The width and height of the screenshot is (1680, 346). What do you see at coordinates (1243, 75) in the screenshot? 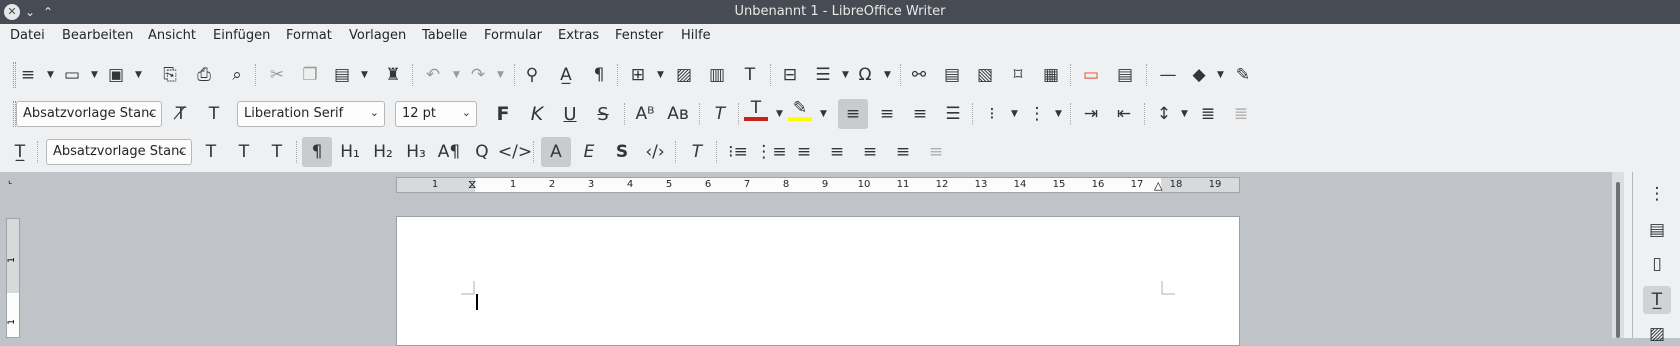
I see `draw-icon: ✎` at bounding box center [1243, 75].